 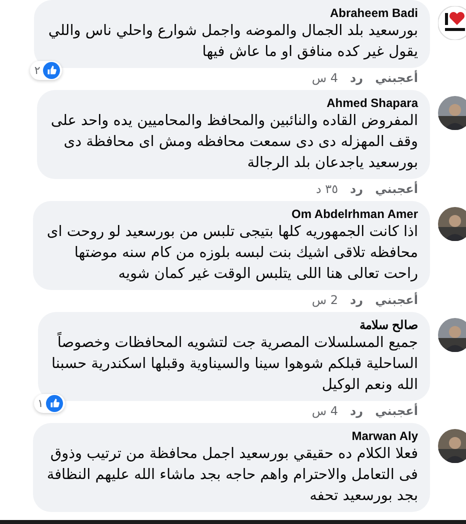 What do you see at coordinates (235, 364) in the screenshot?
I see `comment-text: جميع المسلسلات المصرية جت لتشويه المحافظات وخصوصاً الساحلية قبلكم شوهوا سينا والسيناوية وقبلها اسكندرية حسبنا الله ونعم الوكيل` at bounding box center [235, 364].